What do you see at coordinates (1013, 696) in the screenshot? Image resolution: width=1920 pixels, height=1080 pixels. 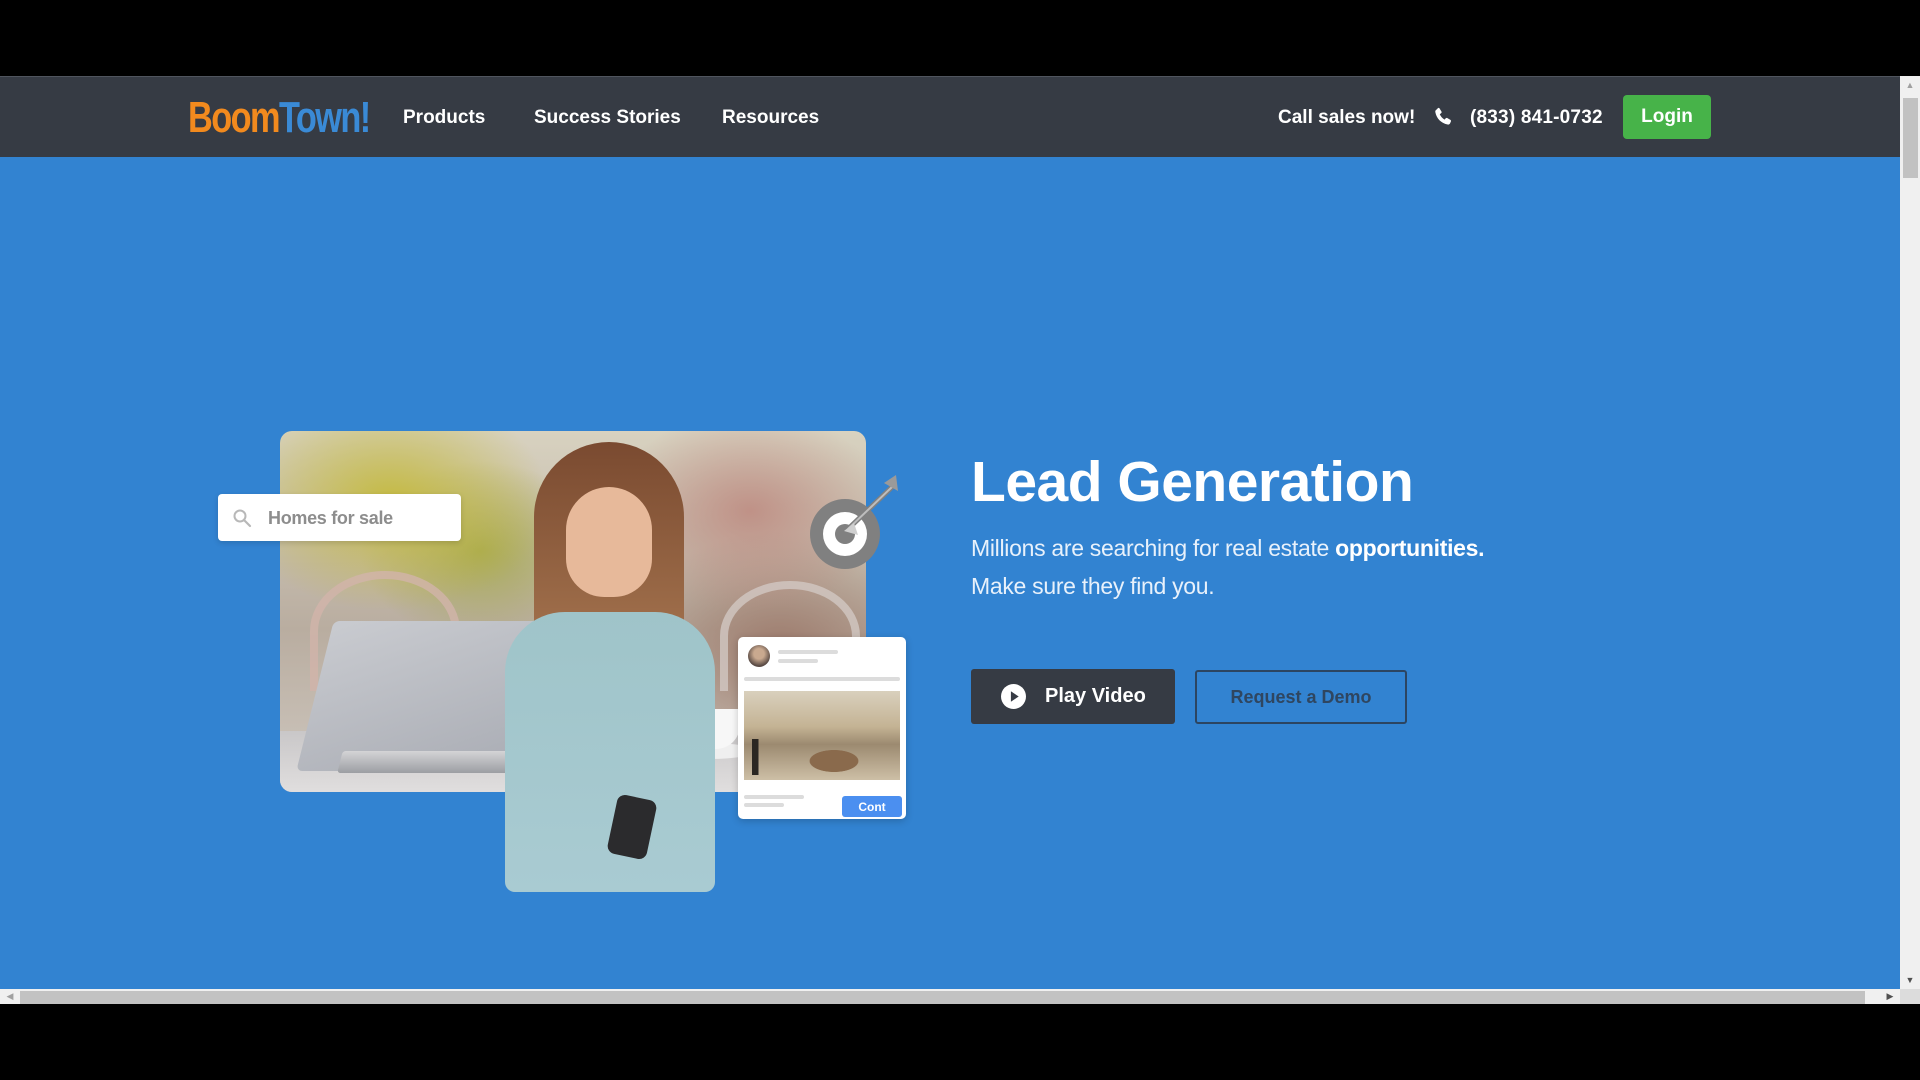 I see `play-icon` at bounding box center [1013, 696].